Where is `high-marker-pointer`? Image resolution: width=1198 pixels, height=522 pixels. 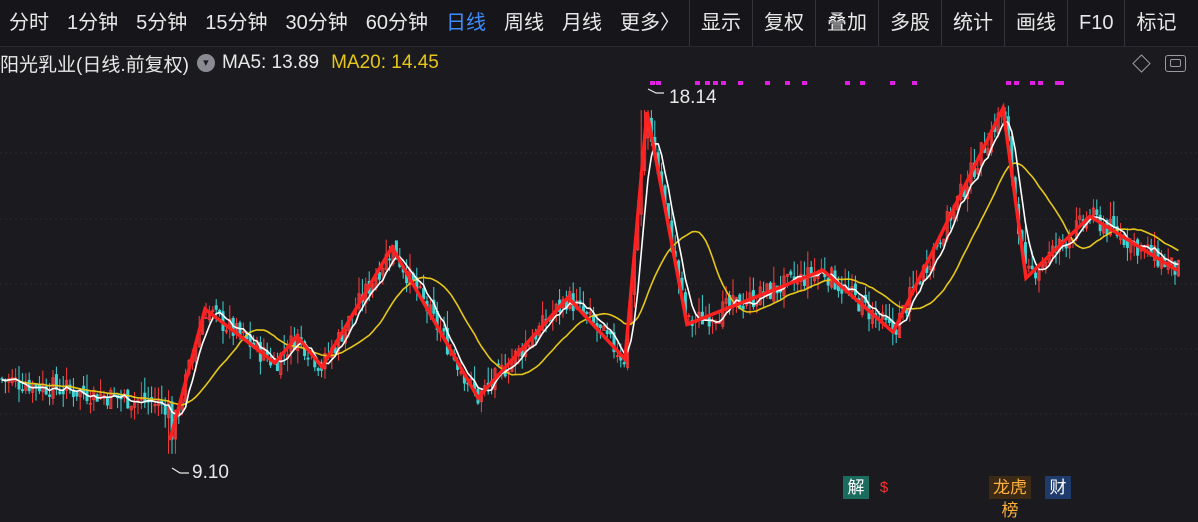
high-marker-pointer is located at coordinates (655, 91).